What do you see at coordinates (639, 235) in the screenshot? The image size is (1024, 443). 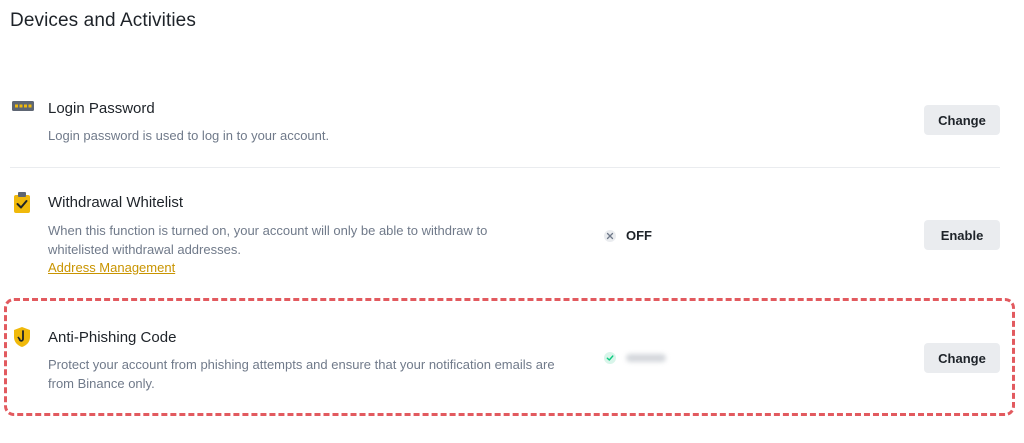 I see `withdrawal-whitelist-status-text: OFF` at bounding box center [639, 235].